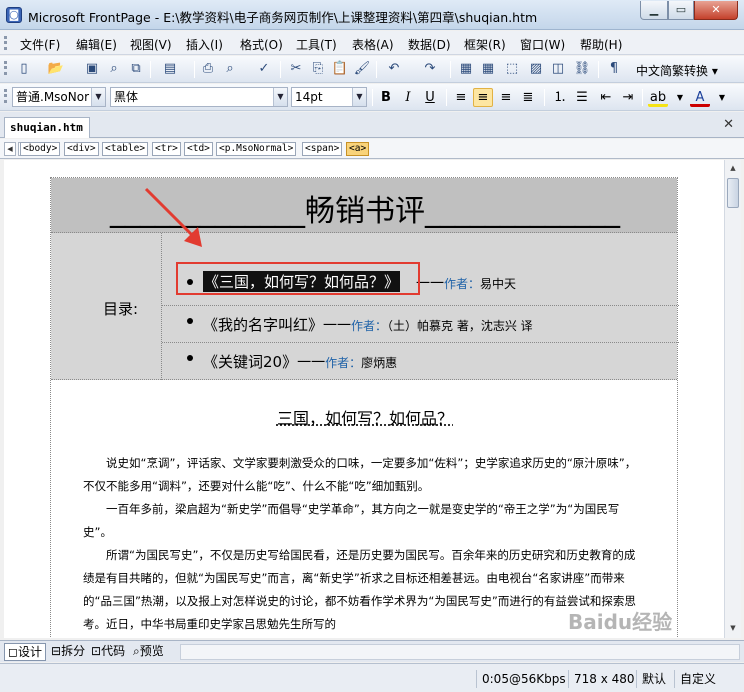 The image size is (744, 692). Describe the element at coordinates (56, 69) in the screenshot. I see `open-folder-icon: 📂` at that location.